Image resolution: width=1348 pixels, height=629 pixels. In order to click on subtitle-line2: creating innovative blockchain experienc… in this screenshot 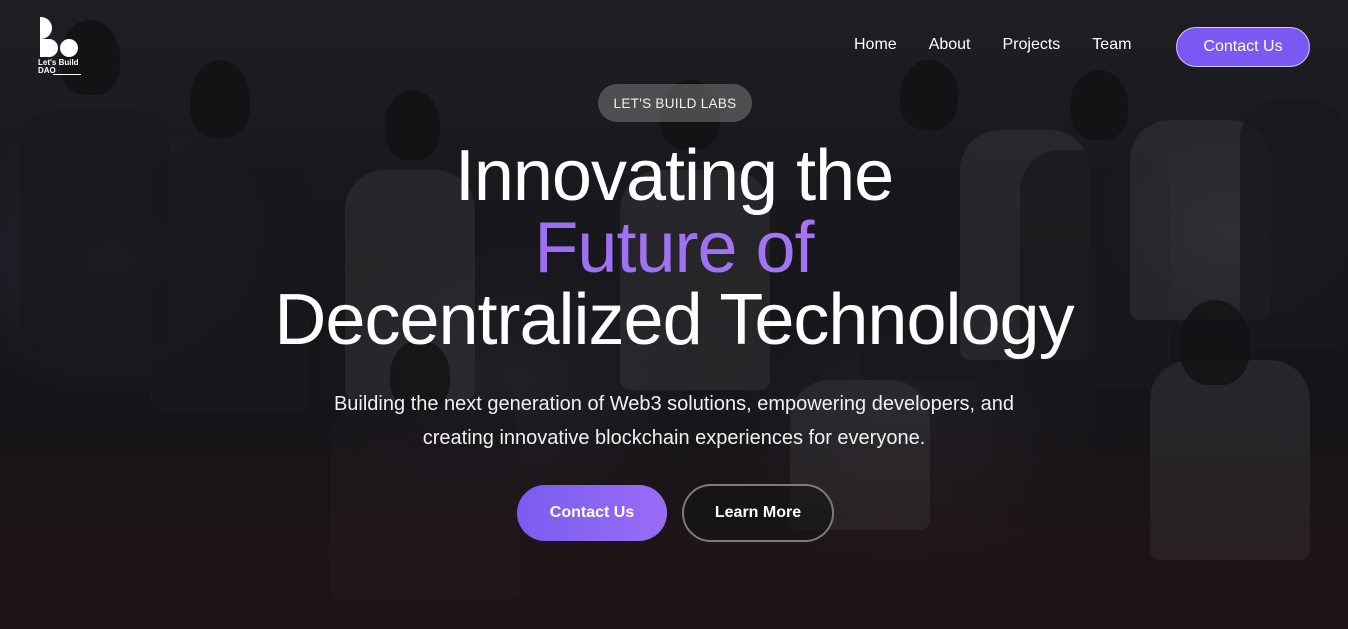, I will do `click(674, 438)`.